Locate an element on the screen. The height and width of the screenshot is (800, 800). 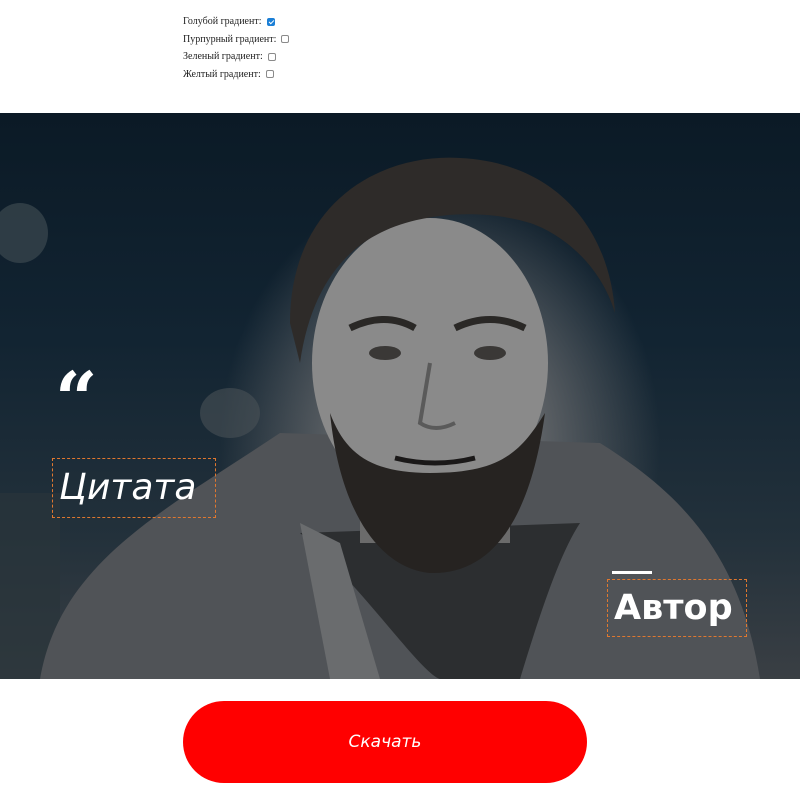
gradient-checkbox-purple is located at coordinates (285, 39).